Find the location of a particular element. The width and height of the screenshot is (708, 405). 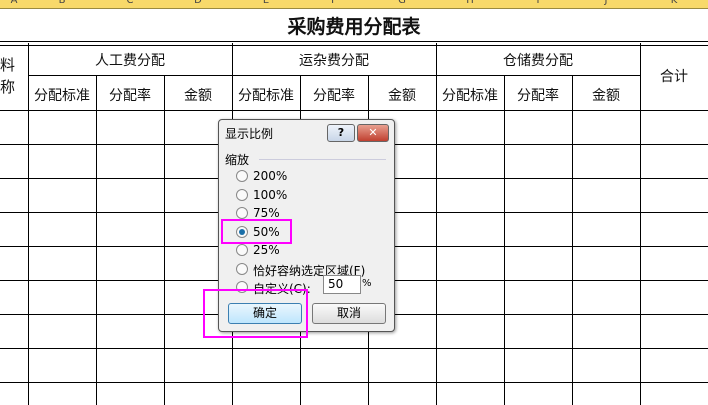

ok-button: 确定 is located at coordinates (265, 313).